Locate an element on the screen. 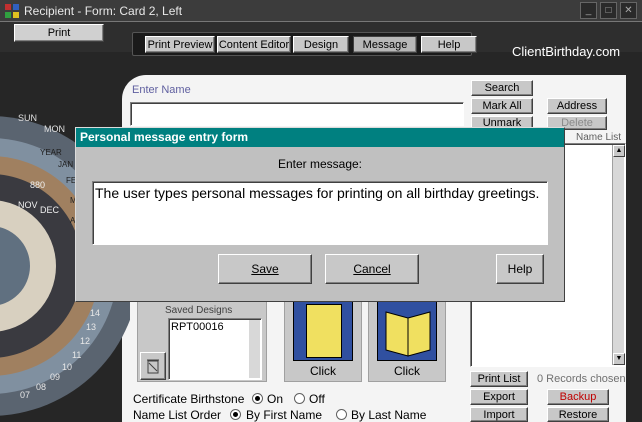  maximize-icon: □ is located at coordinates (608, 10).